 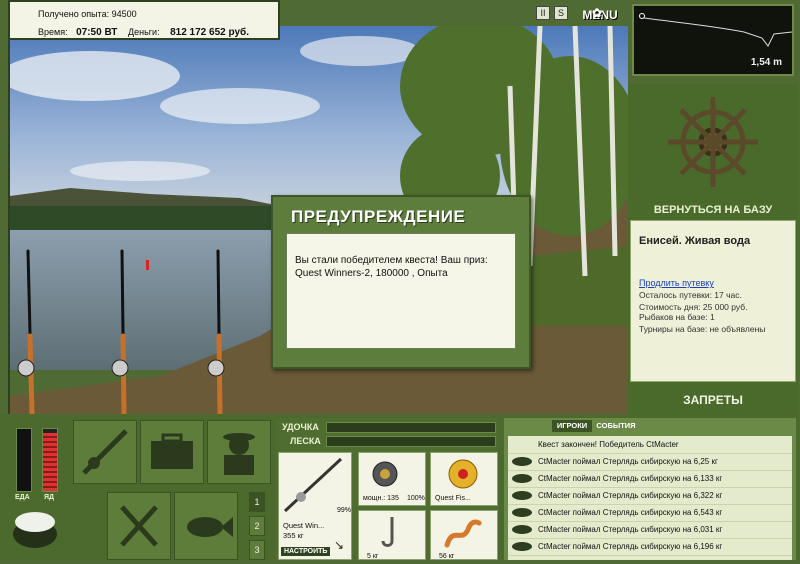 What do you see at coordinates (124, 14) in the screenshot?
I see `xp-value: 94500` at bounding box center [124, 14].